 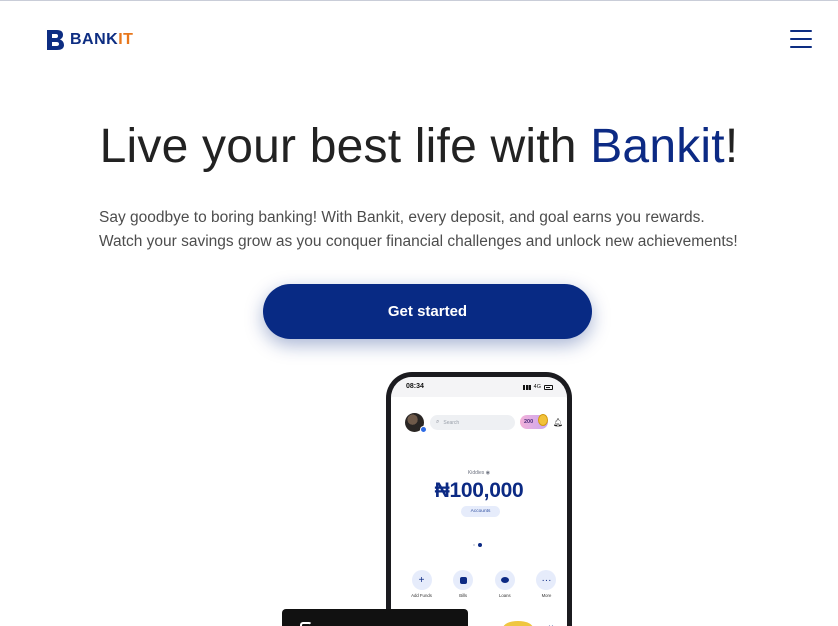 I want to click on avatar-badge, so click(x=423, y=429).